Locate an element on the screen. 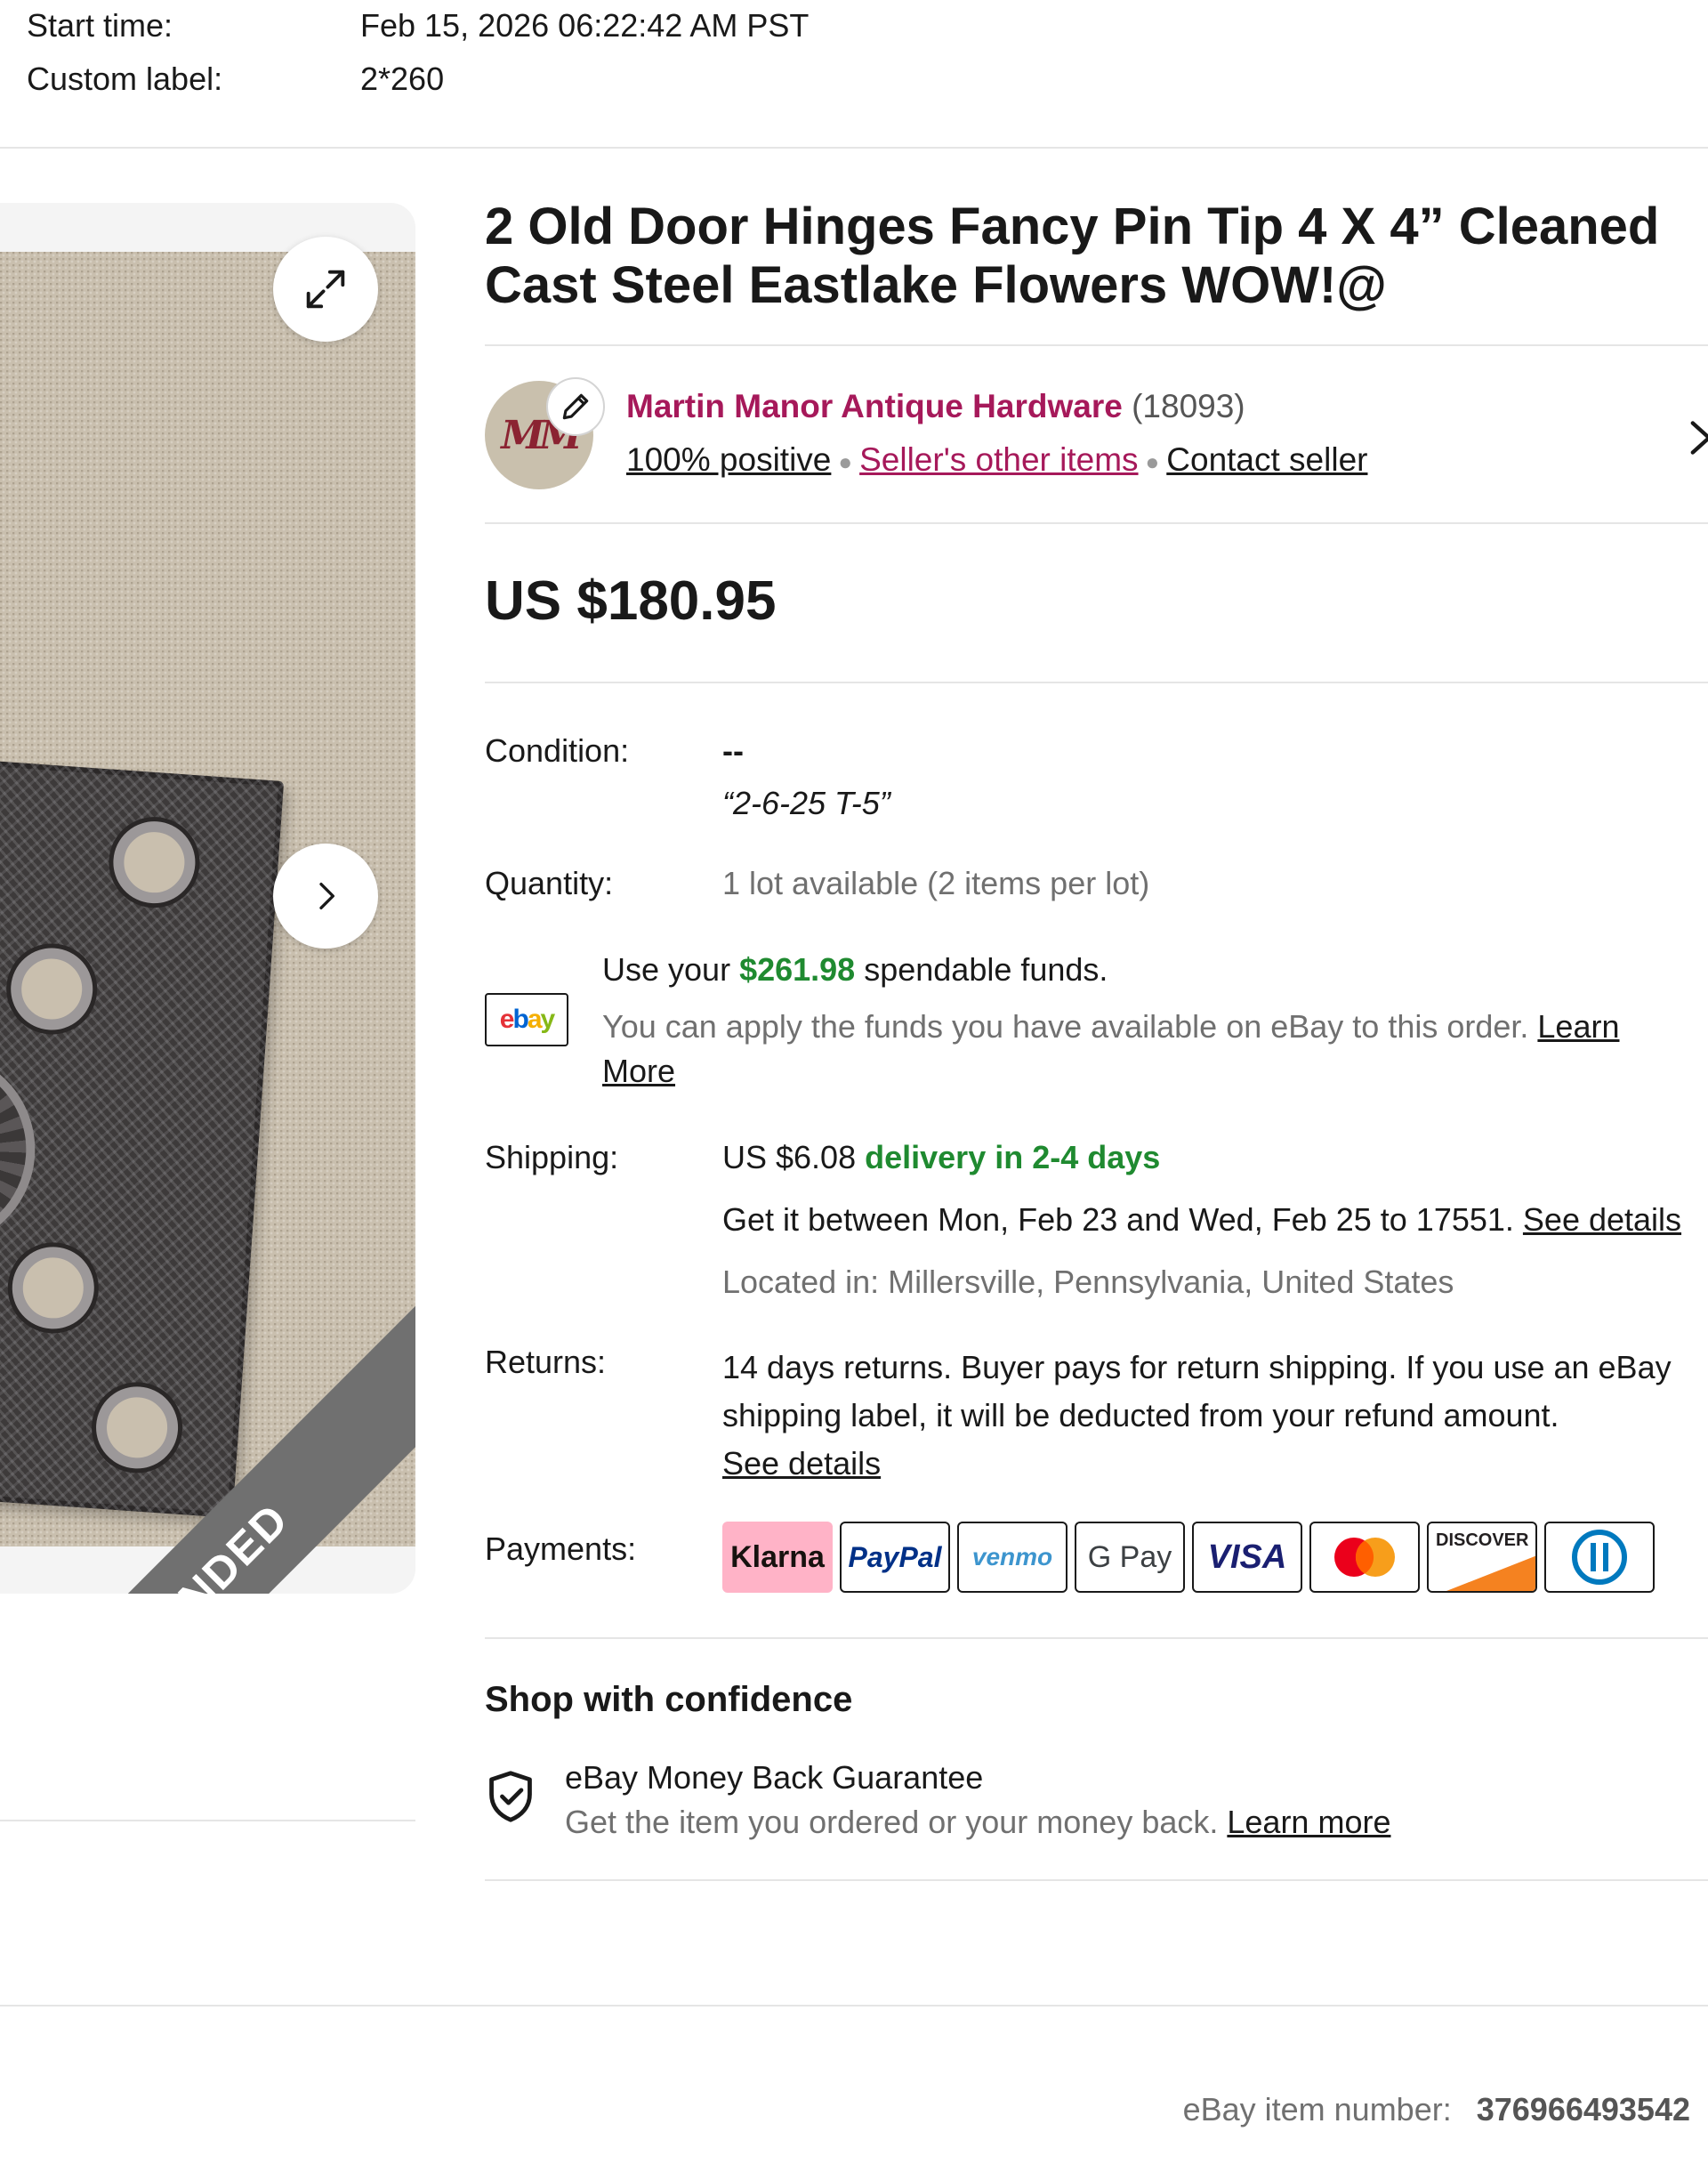  money-back-guarantee-title: eBay Money Back Guarantee is located at coordinates (774, 1777).